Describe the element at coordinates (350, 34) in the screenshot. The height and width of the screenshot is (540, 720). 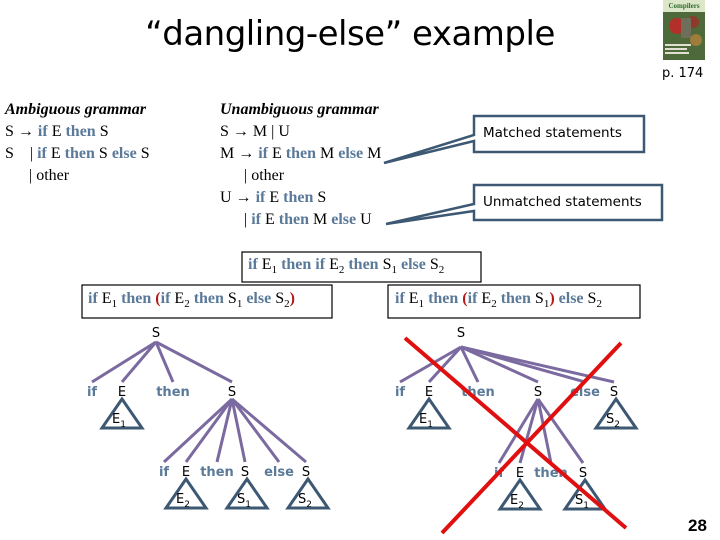
I see `slide-title-text: “dangling-else” example` at that location.